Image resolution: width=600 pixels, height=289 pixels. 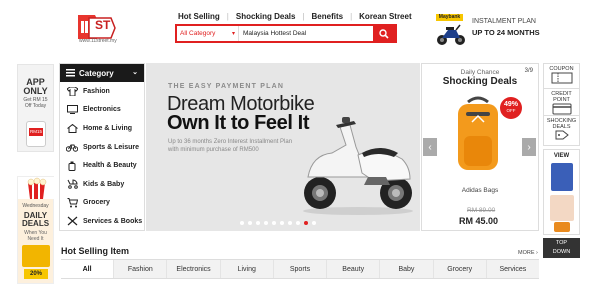 I want to click on logo-url: www.11street.my, so click(x=98, y=41).